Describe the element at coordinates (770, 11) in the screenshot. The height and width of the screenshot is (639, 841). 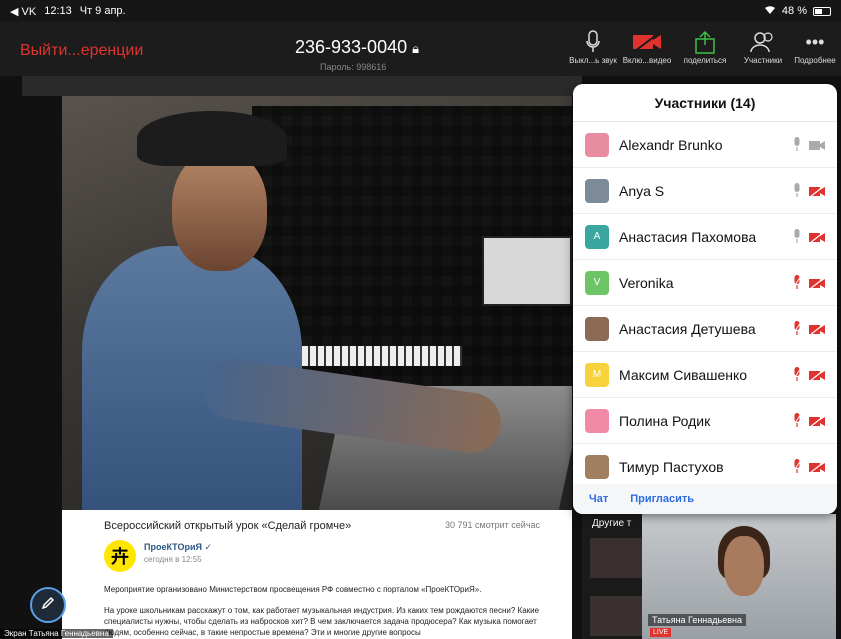
I see `wifi-icon` at that location.